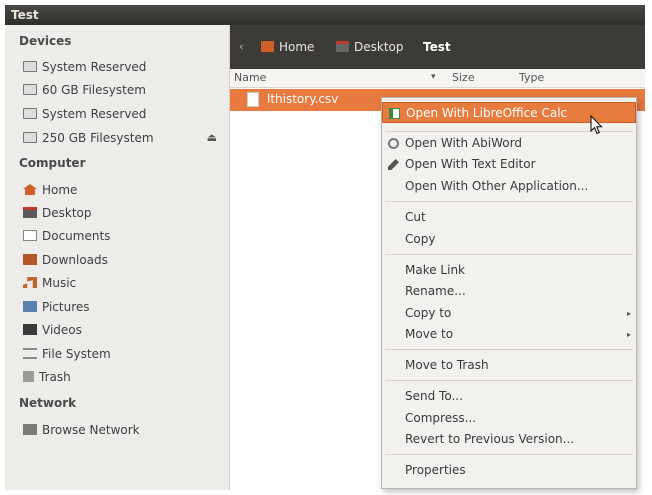 The width and height of the screenshot is (652, 495). I want to click on sidebar-item-trash: Trash, so click(123, 377).